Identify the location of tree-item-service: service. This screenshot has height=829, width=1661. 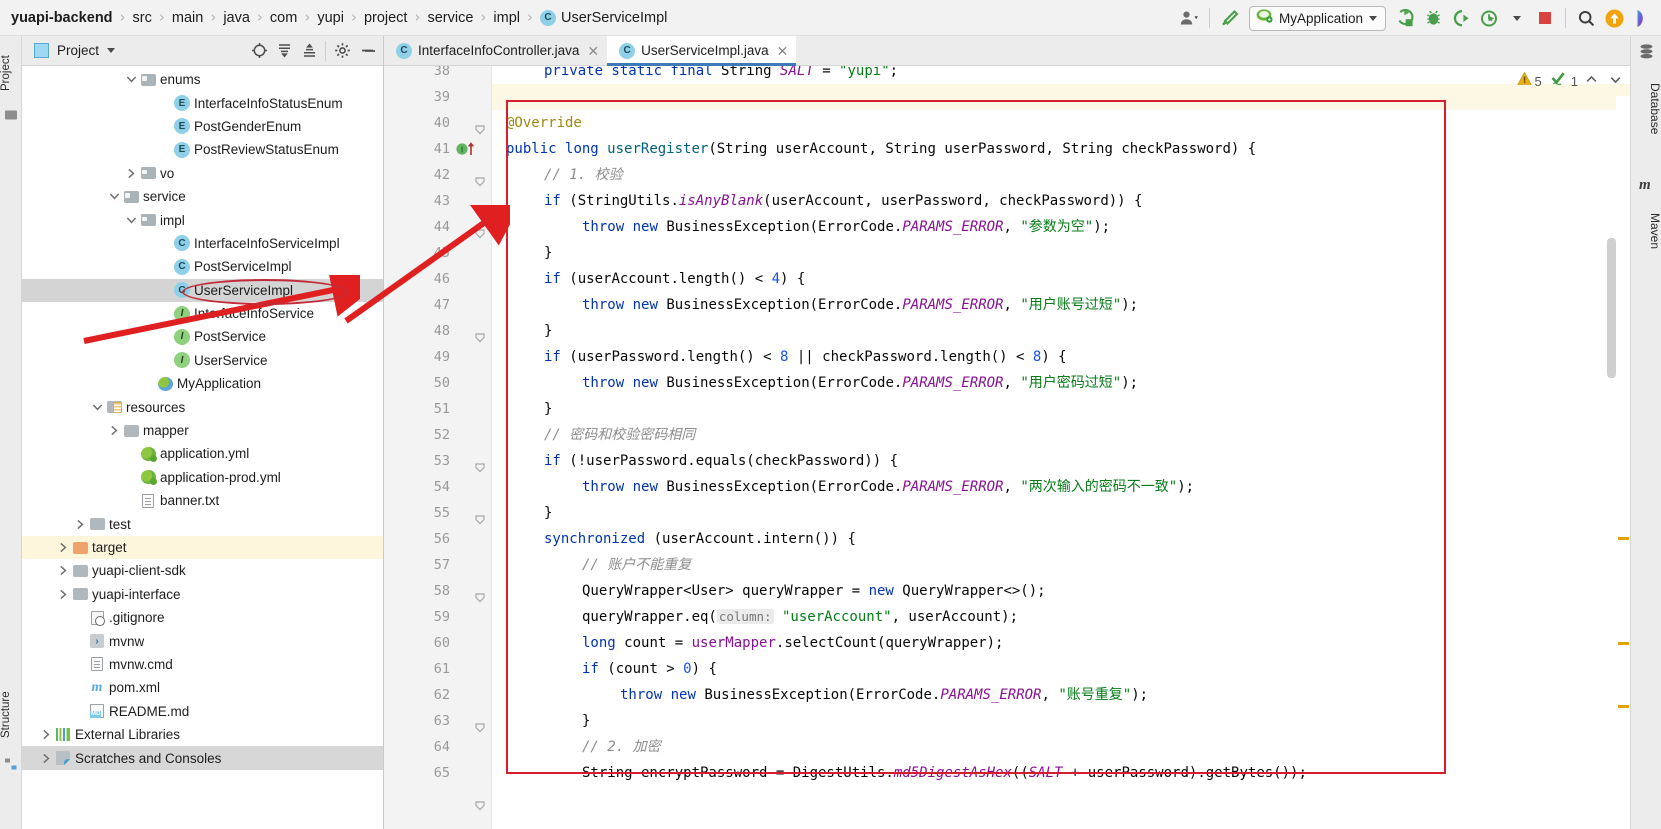
(202, 196).